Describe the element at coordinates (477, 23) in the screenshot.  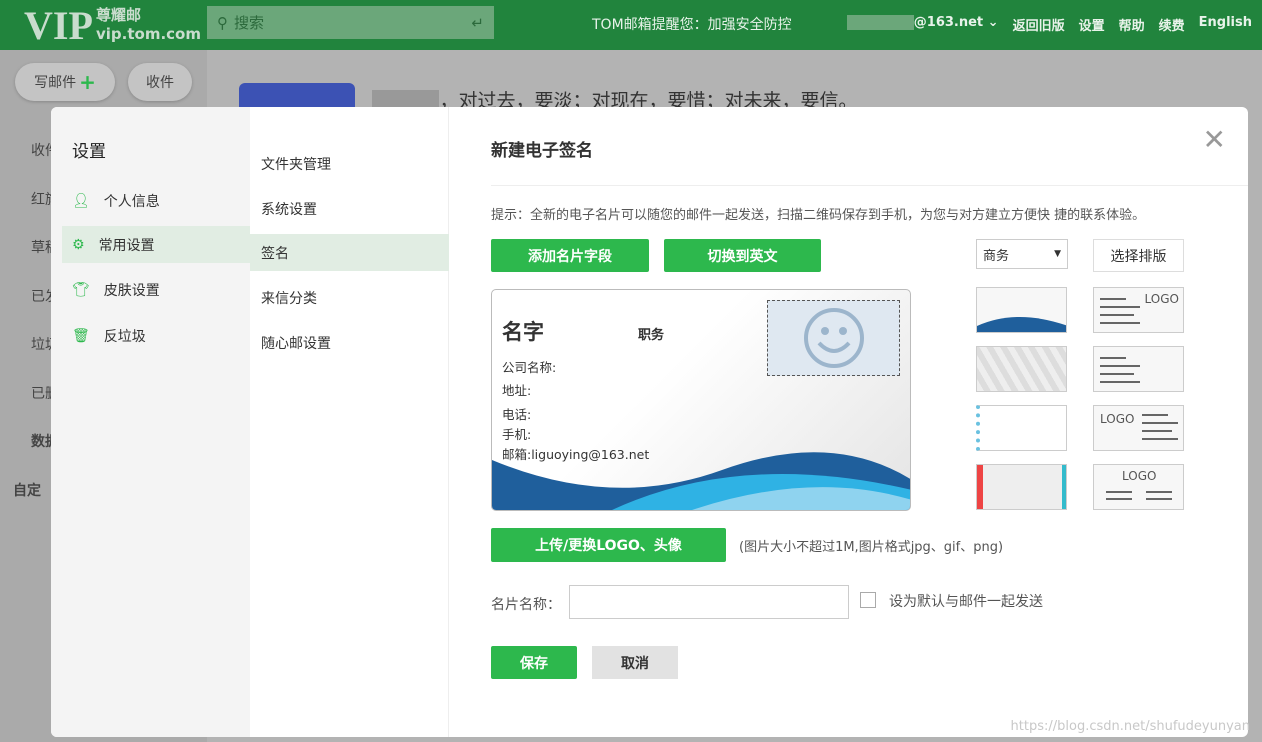
I see `enter-icon: ↵` at that location.